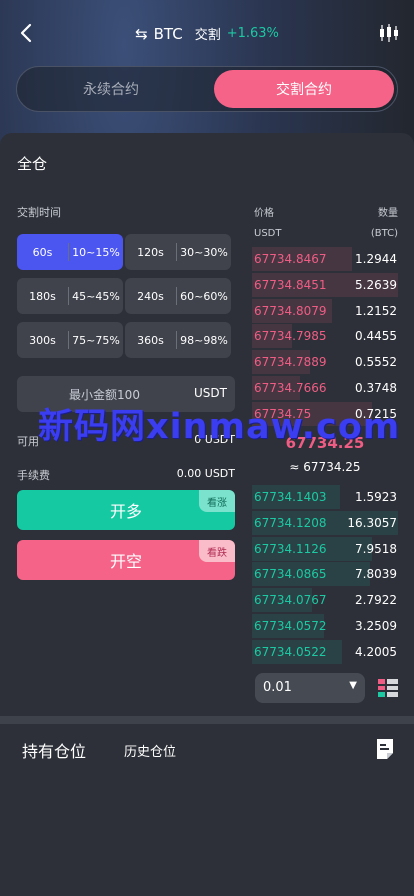 Image resolution: width=414 pixels, height=896 pixels. Describe the element at coordinates (389, 33) in the screenshot. I see `candlestick-chart-icon` at that location.